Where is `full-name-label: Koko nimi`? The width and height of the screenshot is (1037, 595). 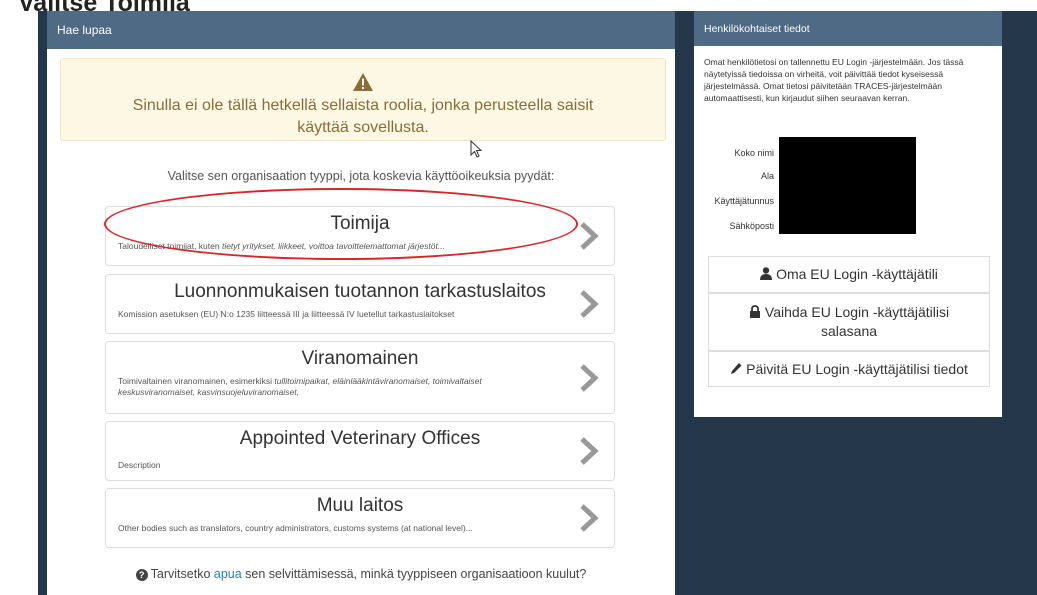
full-name-label: Koko nimi is located at coordinates (754, 153).